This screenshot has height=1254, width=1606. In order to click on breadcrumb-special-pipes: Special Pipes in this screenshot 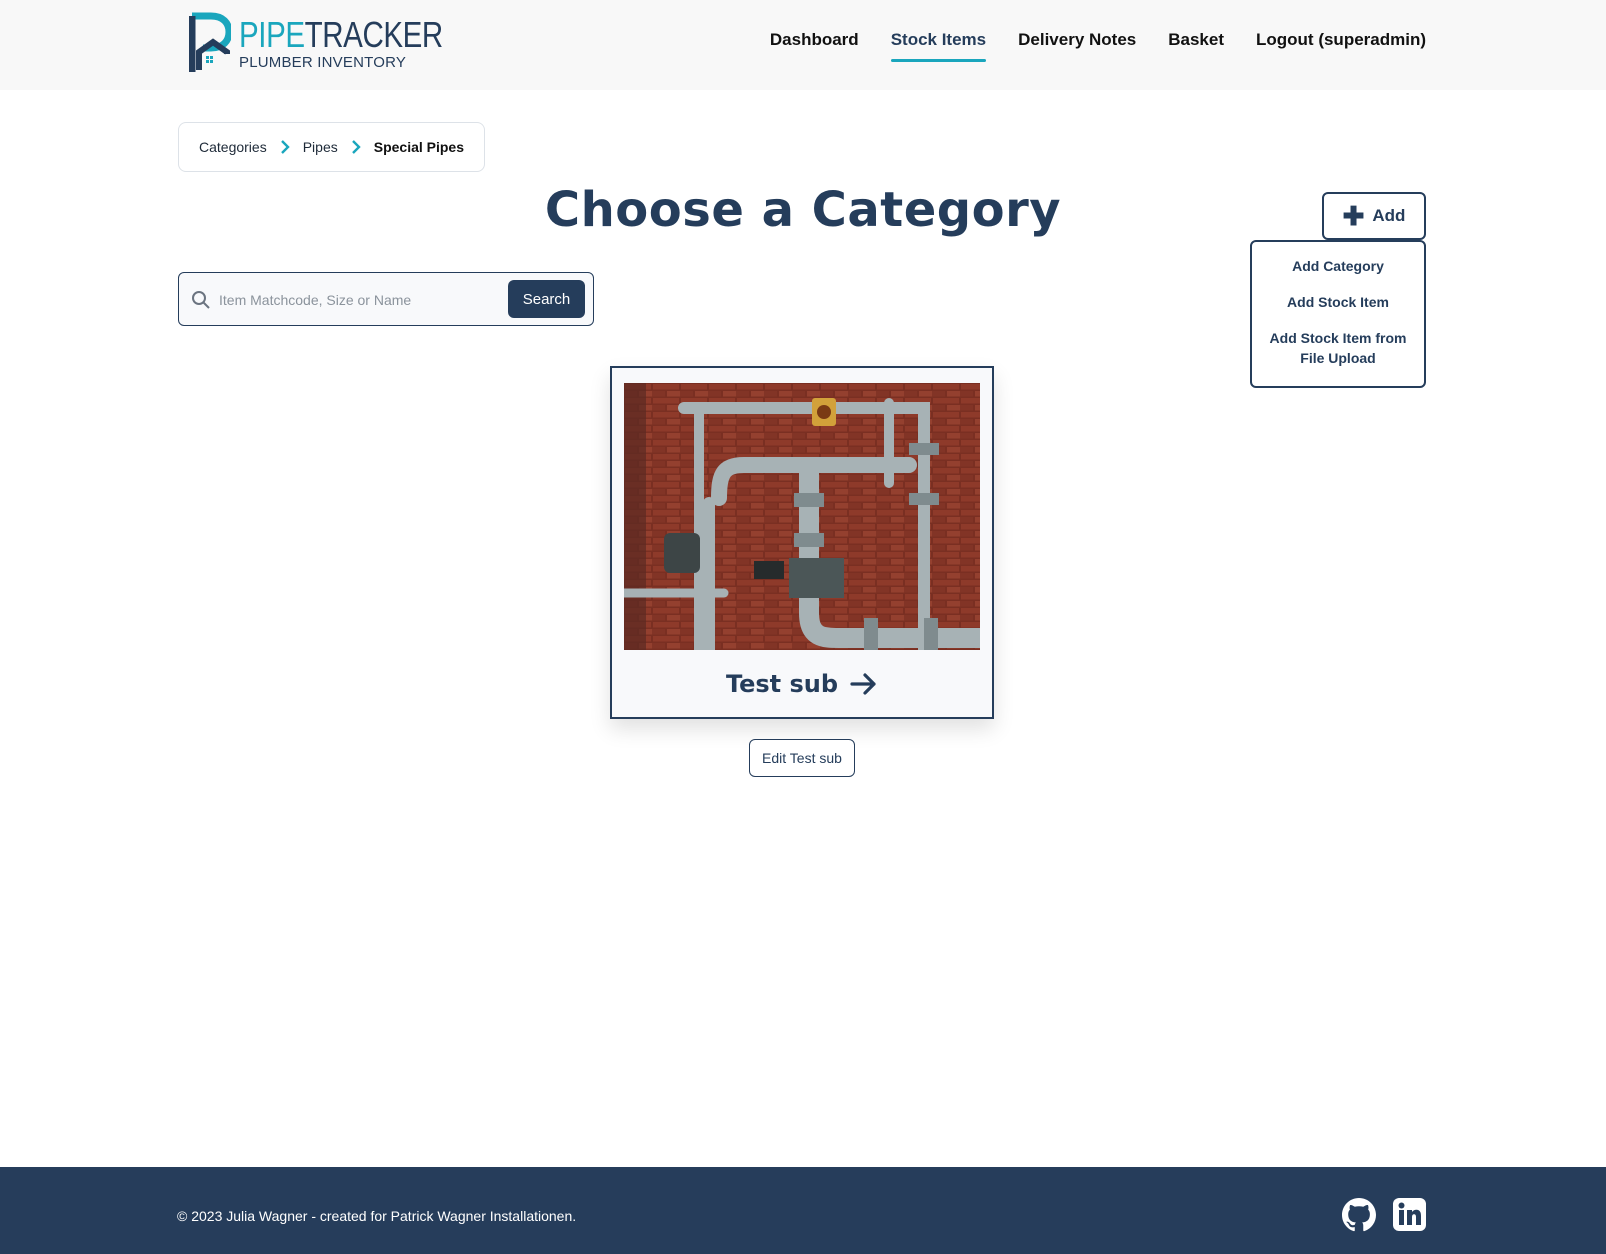, I will do `click(419, 147)`.